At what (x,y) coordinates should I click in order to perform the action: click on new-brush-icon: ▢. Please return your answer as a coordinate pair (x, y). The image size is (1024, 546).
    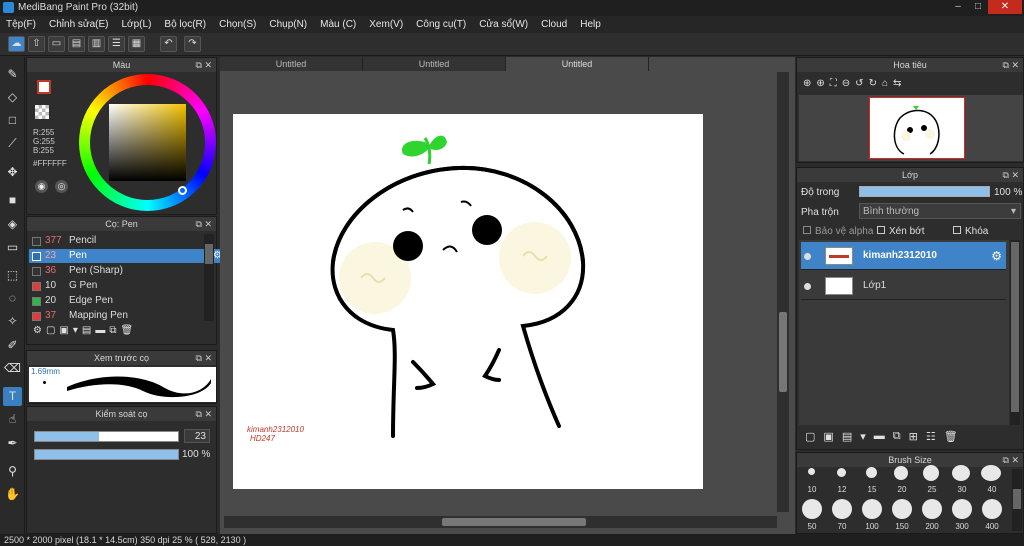
    Looking at the image, I should click on (50, 334).